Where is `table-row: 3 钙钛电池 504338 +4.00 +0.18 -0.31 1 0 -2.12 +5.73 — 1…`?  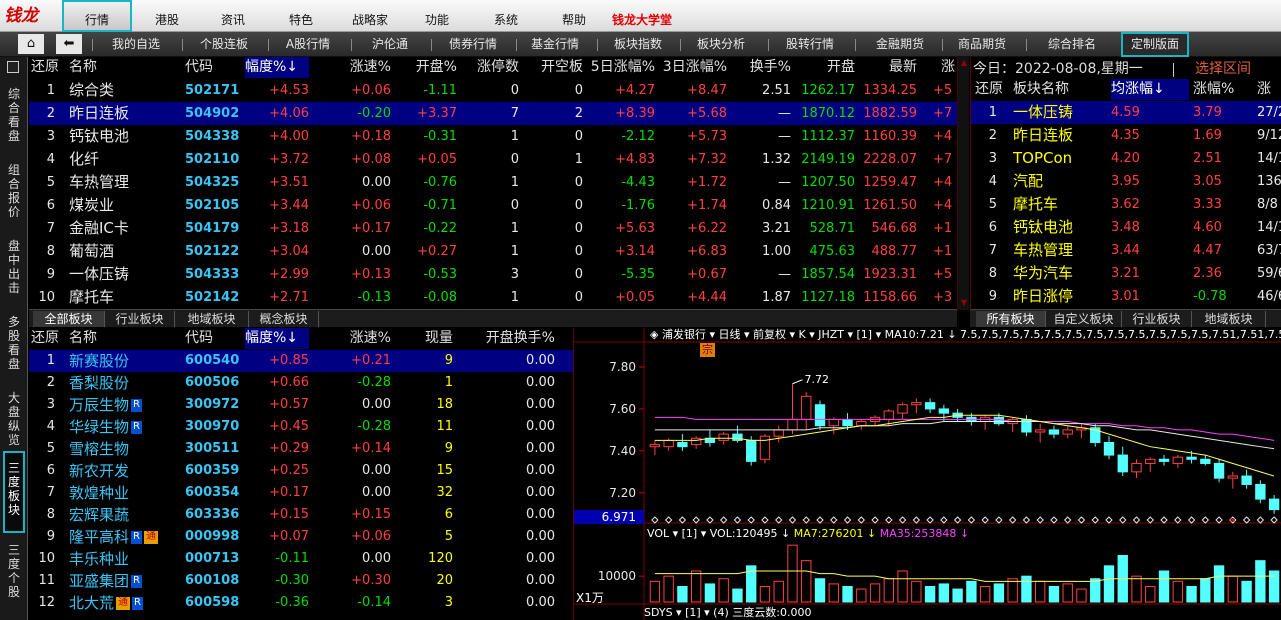
table-row: 3 钙钛电池 504338 +4.00 +0.18 -0.31 1 0 -2.12 +5.73 — 1… is located at coordinates (493, 136).